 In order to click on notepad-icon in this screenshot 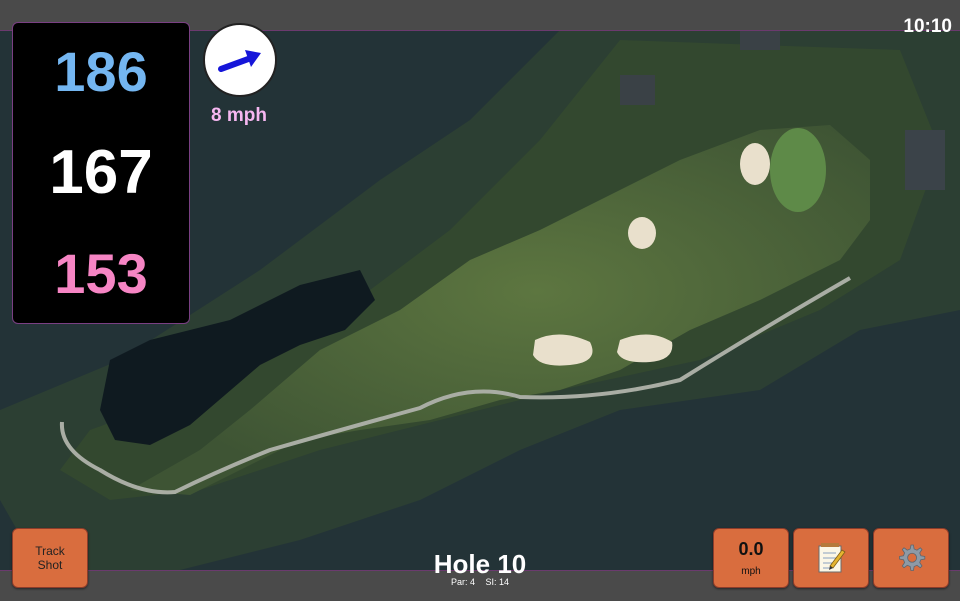, I will do `click(832, 558)`.